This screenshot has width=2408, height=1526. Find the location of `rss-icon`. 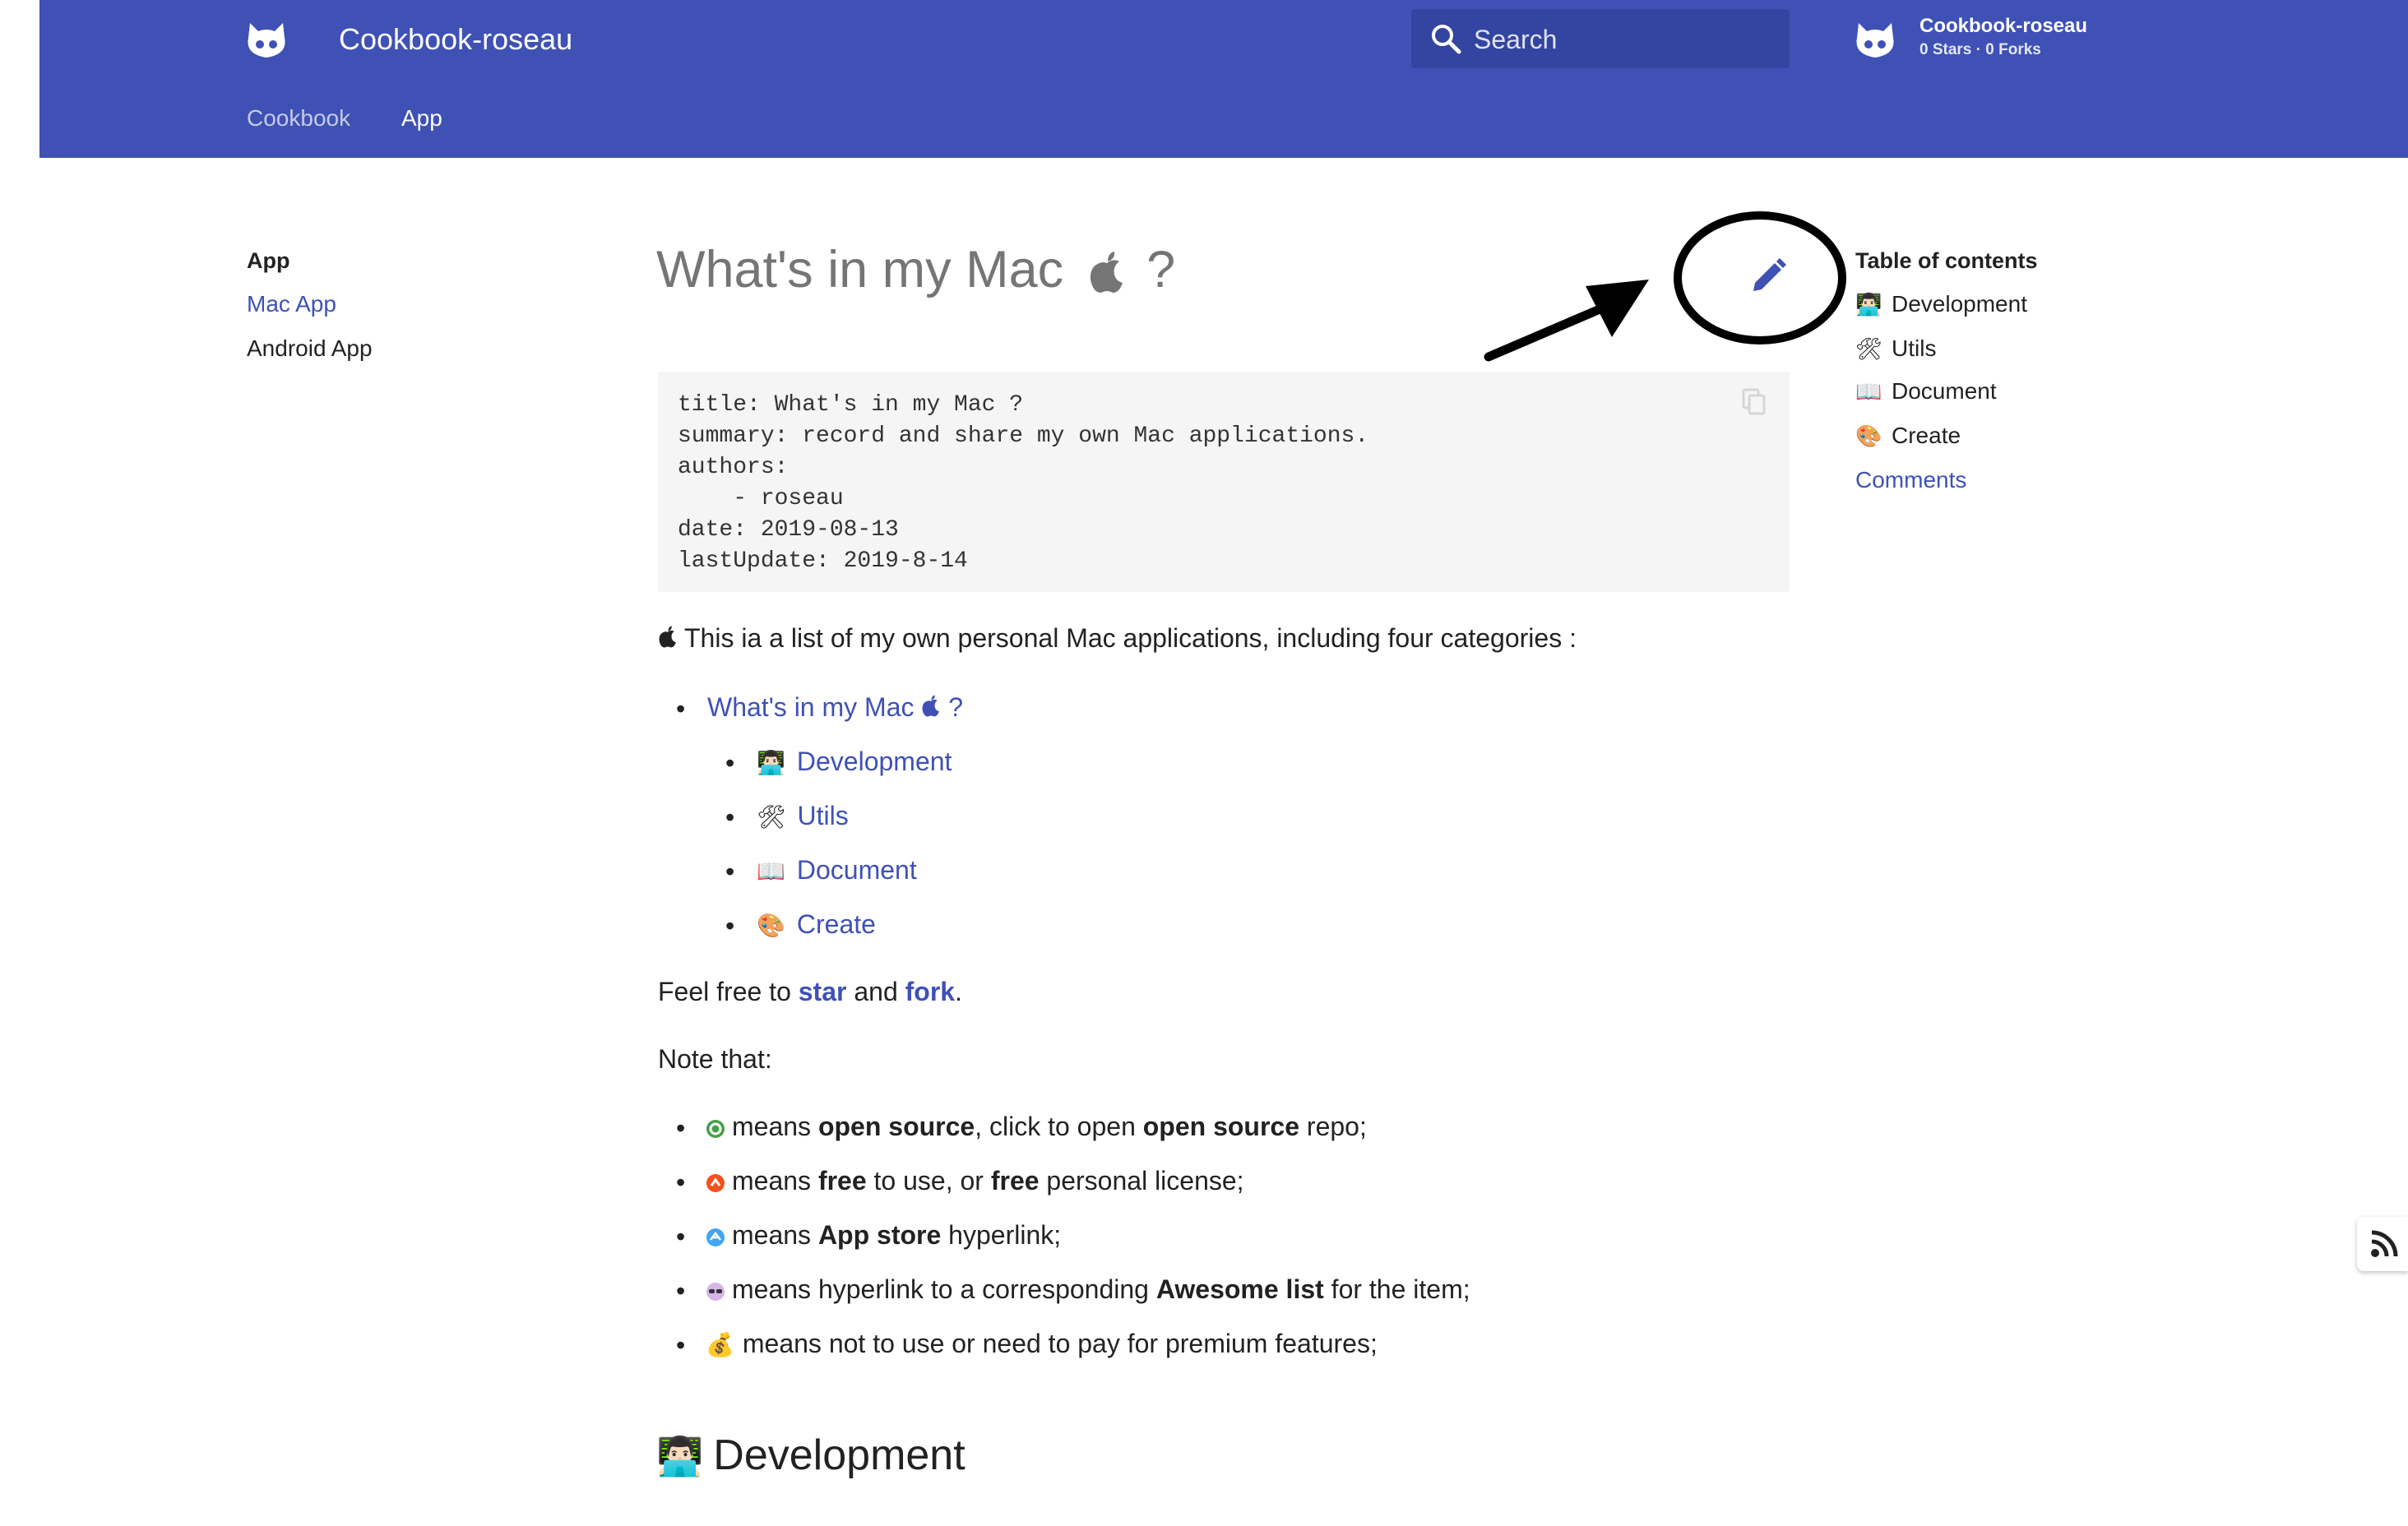

rss-icon is located at coordinates (2384, 1244).